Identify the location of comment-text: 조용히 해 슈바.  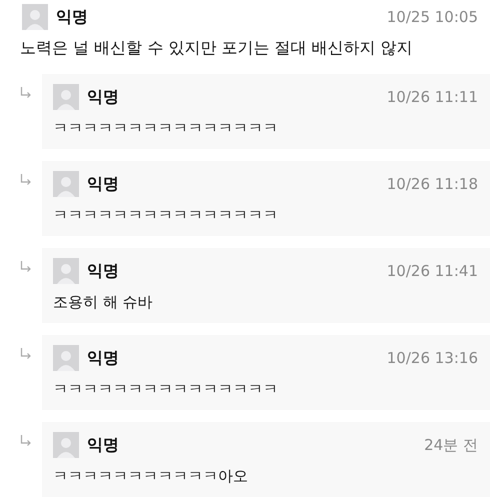
(103, 302).